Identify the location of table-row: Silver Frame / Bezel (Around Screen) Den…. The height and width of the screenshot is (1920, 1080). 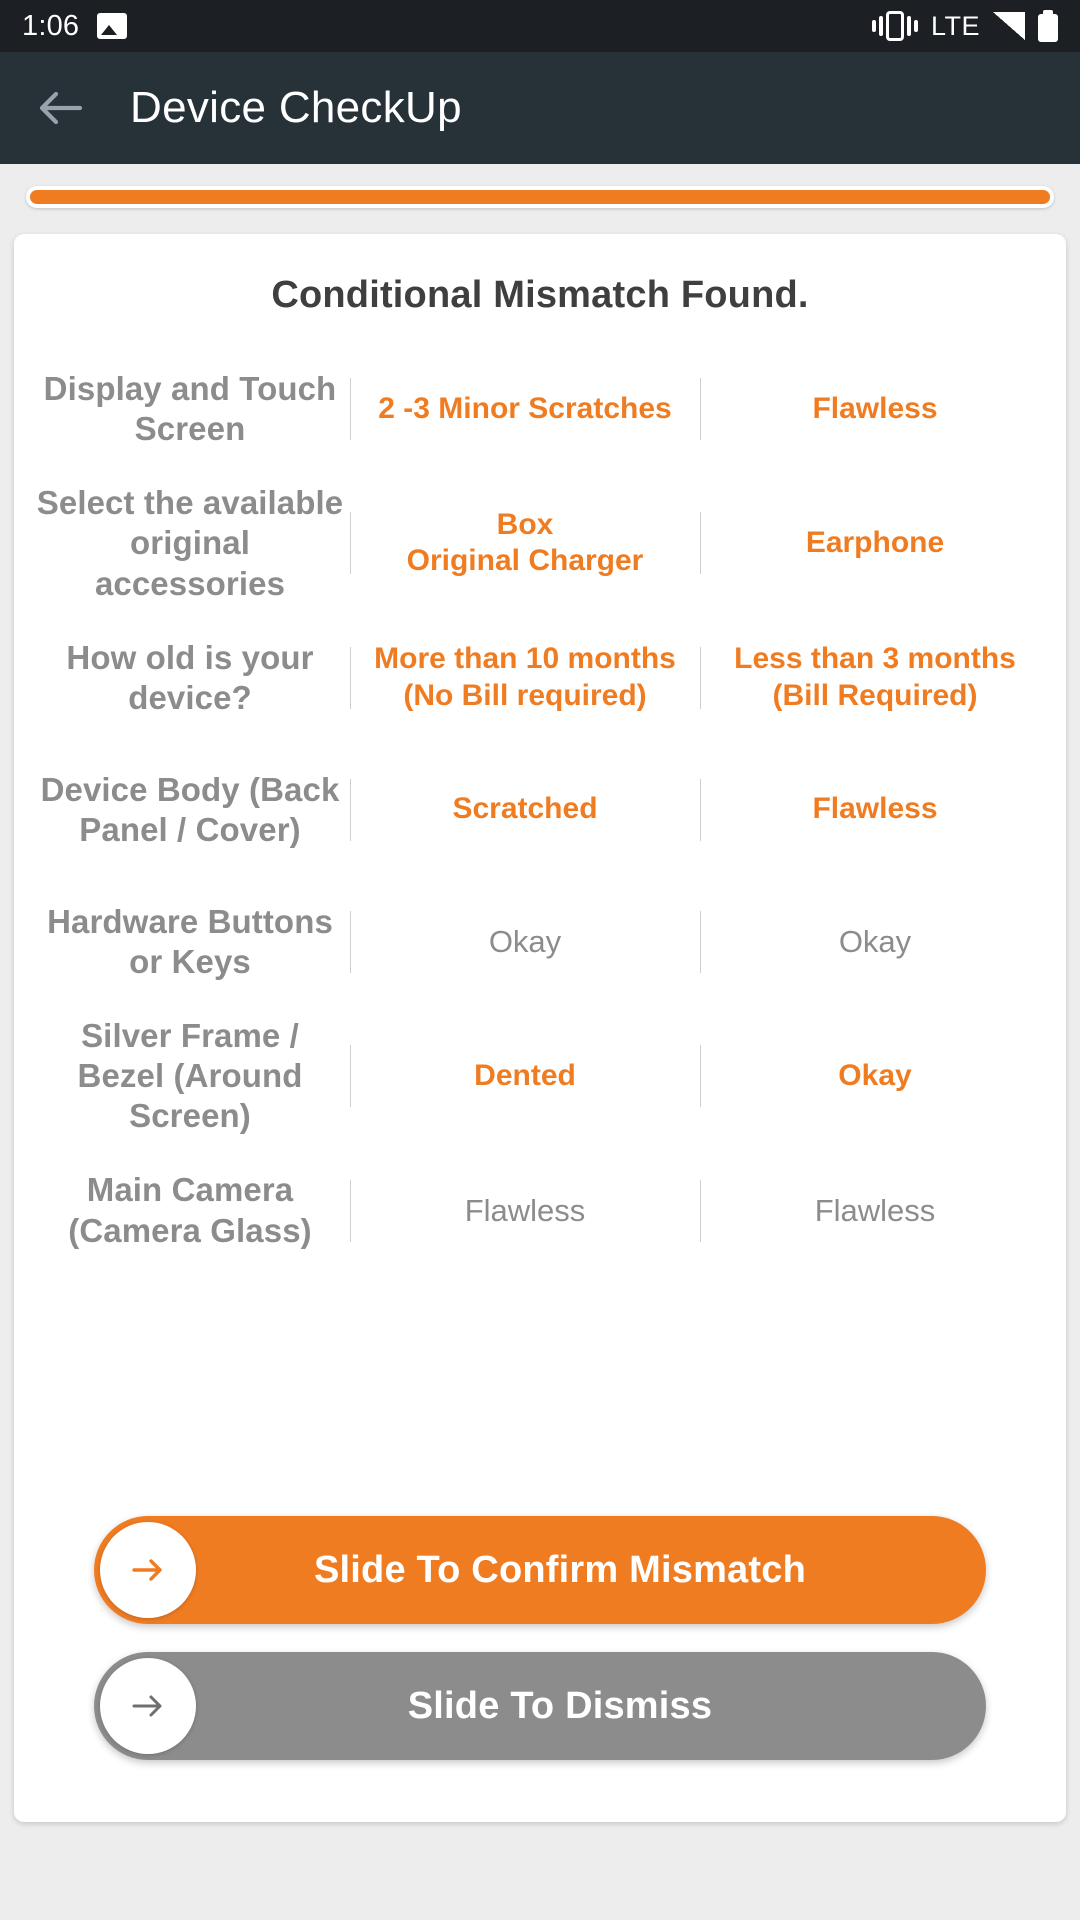
(540, 1076).